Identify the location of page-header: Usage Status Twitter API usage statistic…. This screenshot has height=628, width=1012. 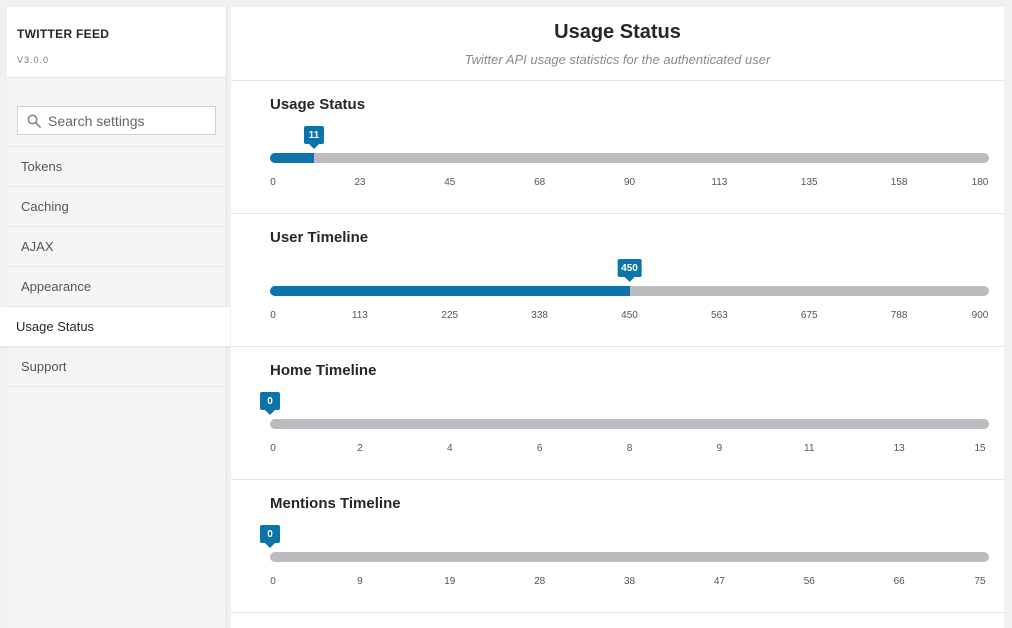
(617, 44).